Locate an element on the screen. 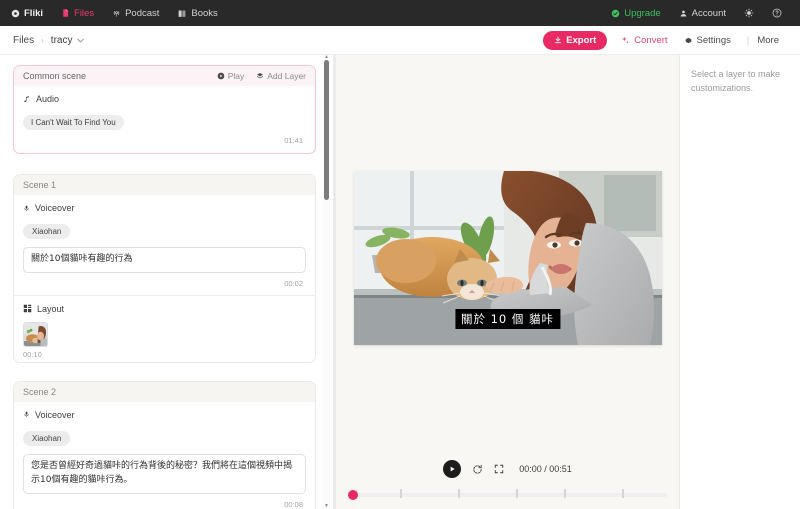  more-label: More is located at coordinates (768, 40).